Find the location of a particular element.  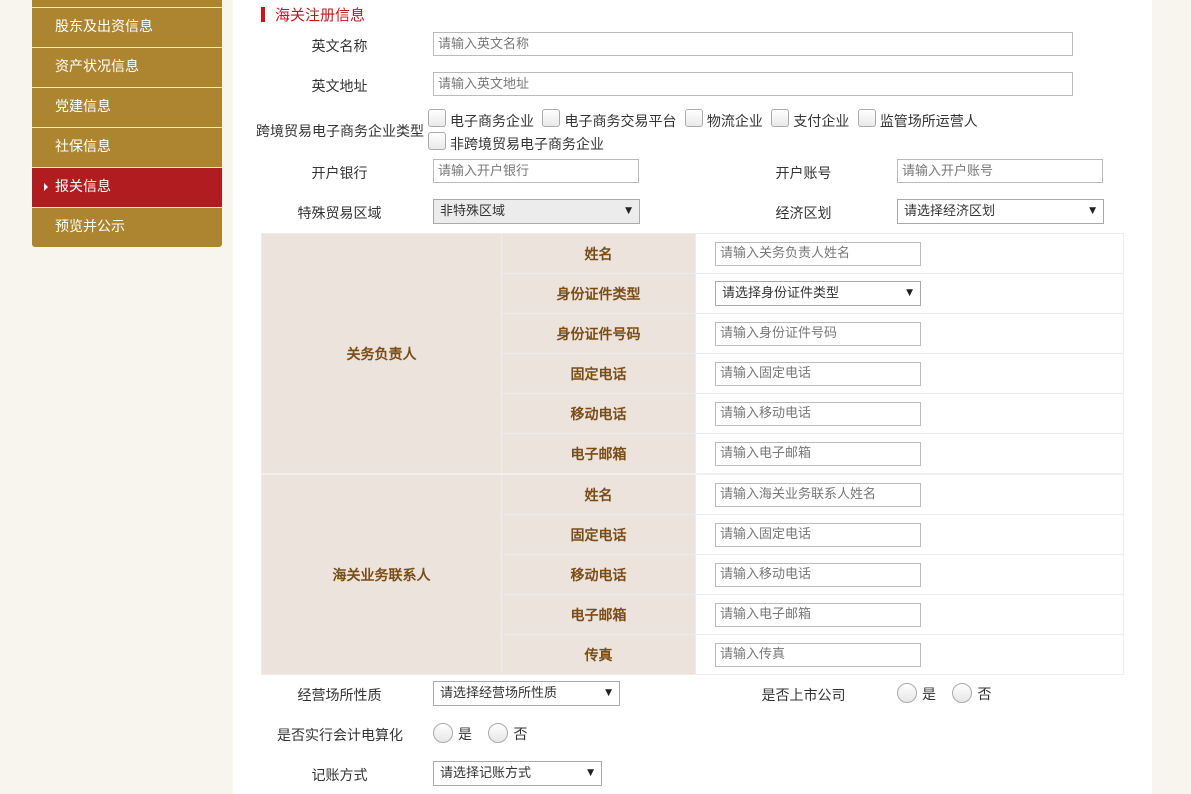

bank-label: 开户银行 is located at coordinates (339, 174).